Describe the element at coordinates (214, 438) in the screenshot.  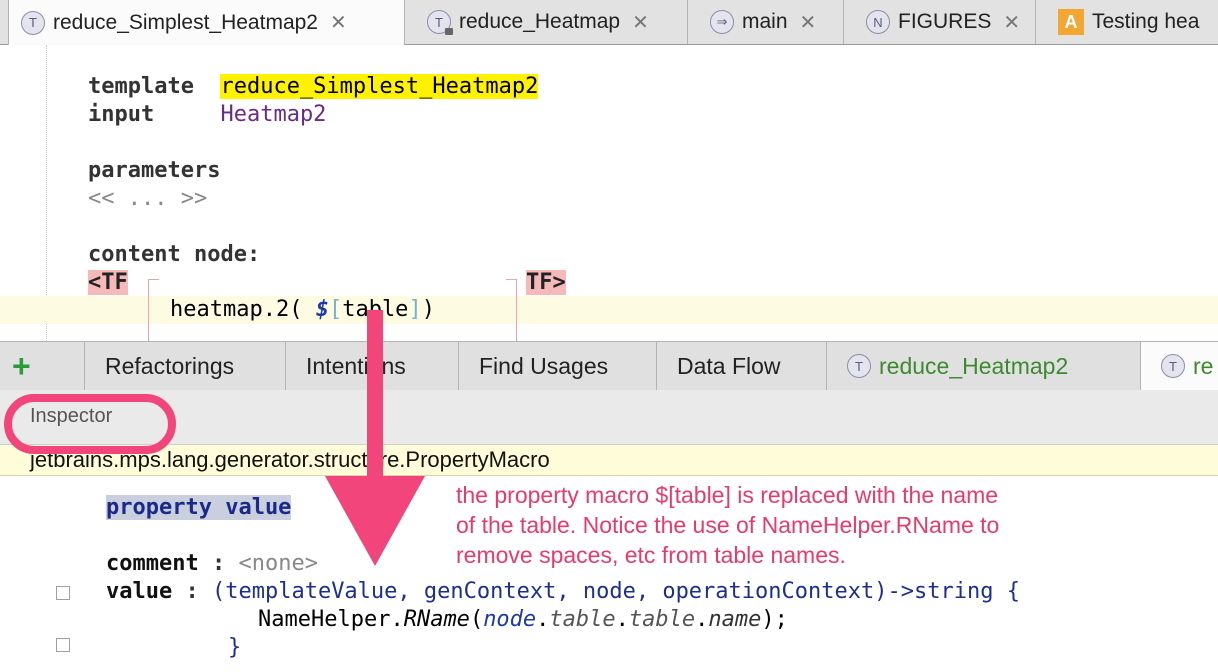
I see `annotation-overlay` at that location.